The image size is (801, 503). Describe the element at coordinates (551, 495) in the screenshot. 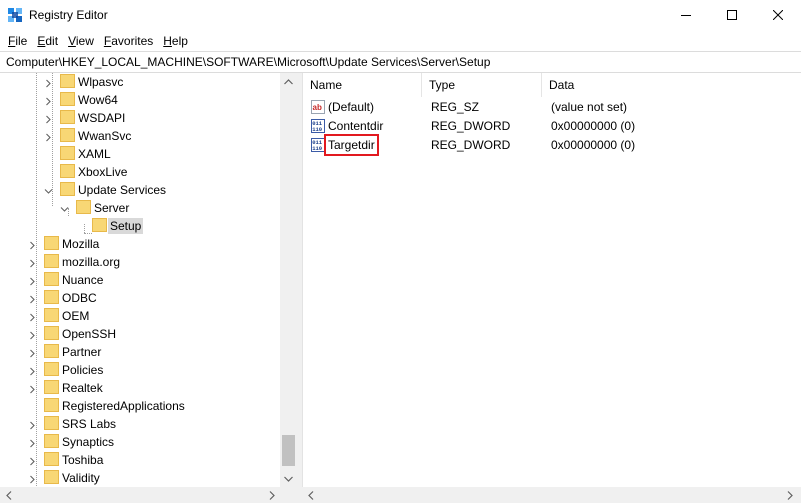

I see `values-horizontal-scrollbar` at that location.